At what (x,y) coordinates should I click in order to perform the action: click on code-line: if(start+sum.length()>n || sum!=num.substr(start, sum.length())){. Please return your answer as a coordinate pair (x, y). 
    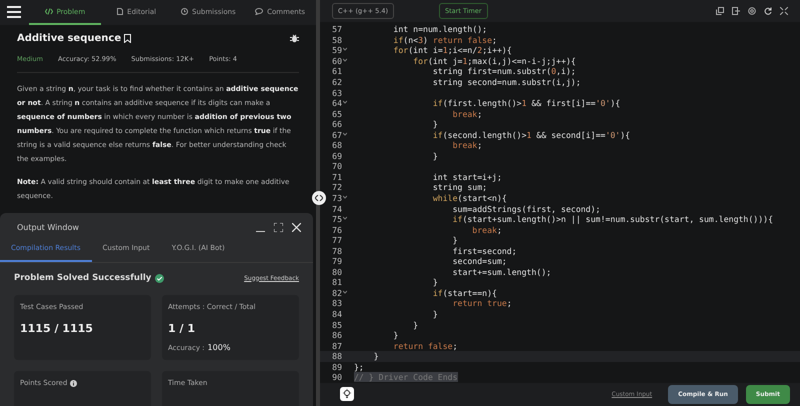
    Looking at the image, I should click on (612, 219).